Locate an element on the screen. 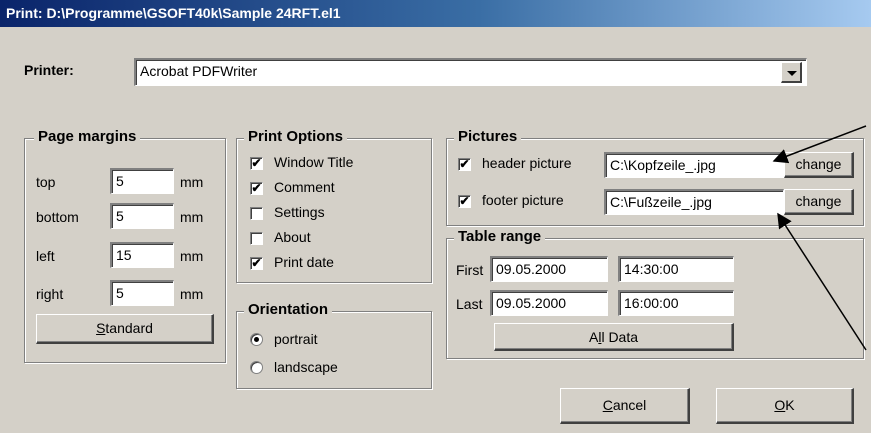 This screenshot has height=433, width=871. header-arrow-icon is located at coordinates (819, 144).